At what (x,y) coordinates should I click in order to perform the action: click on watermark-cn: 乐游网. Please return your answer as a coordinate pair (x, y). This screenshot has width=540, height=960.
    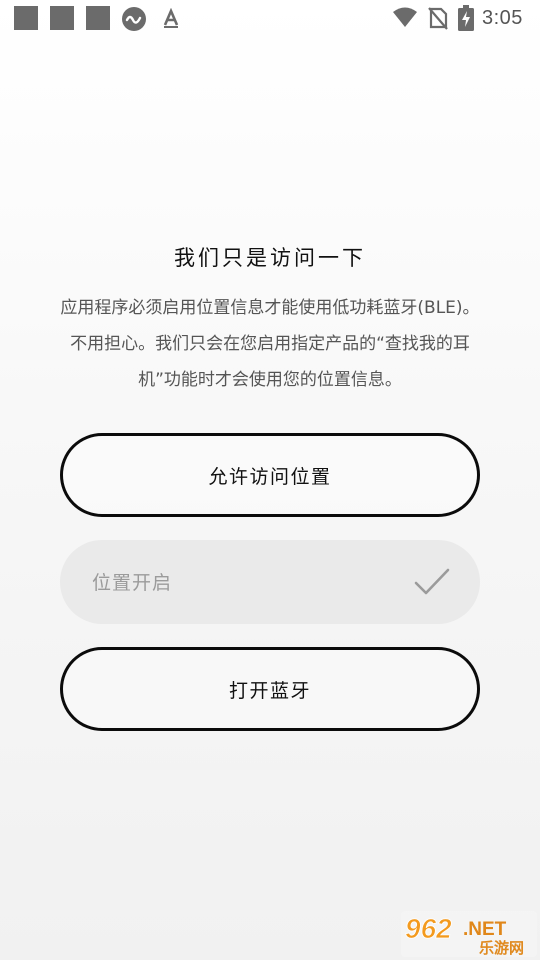
    Looking at the image, I should click on (501, 948).